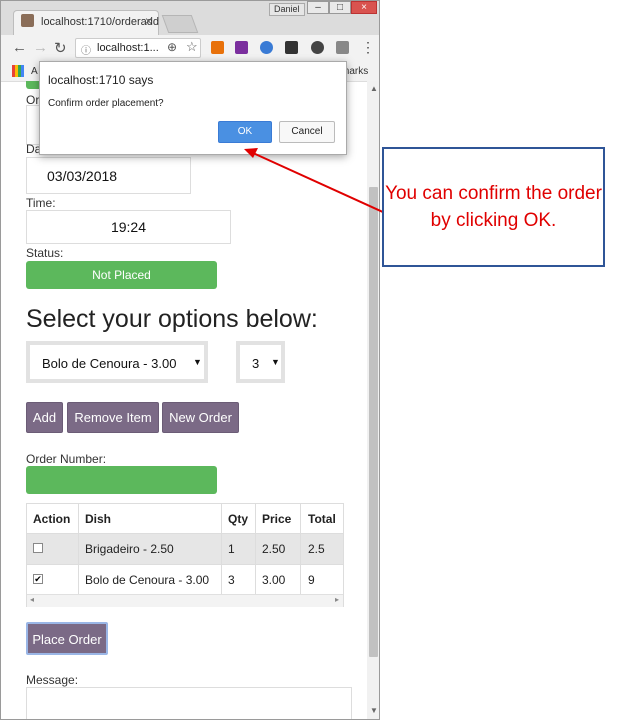  I want to click on annotation-arrow, so click(315, 181).